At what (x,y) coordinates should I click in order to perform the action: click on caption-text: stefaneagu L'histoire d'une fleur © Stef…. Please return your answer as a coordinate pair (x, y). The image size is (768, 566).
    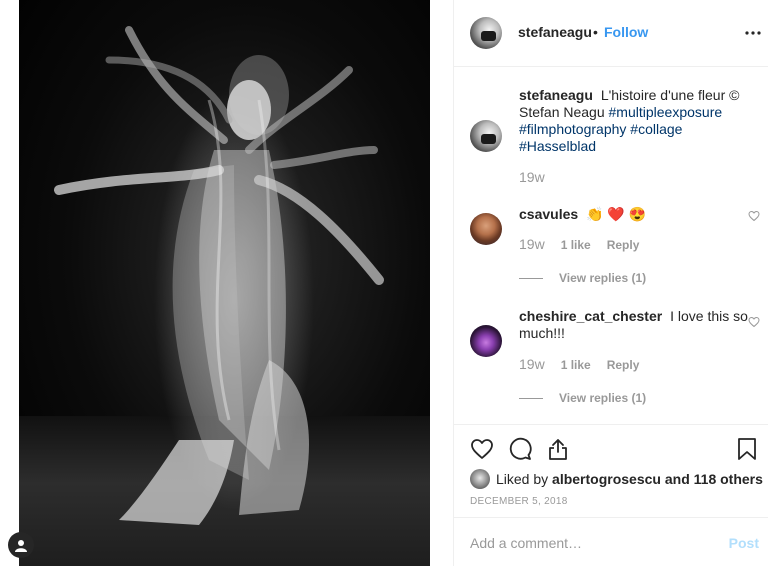
    Looking at the image, I should click on (636, 121).